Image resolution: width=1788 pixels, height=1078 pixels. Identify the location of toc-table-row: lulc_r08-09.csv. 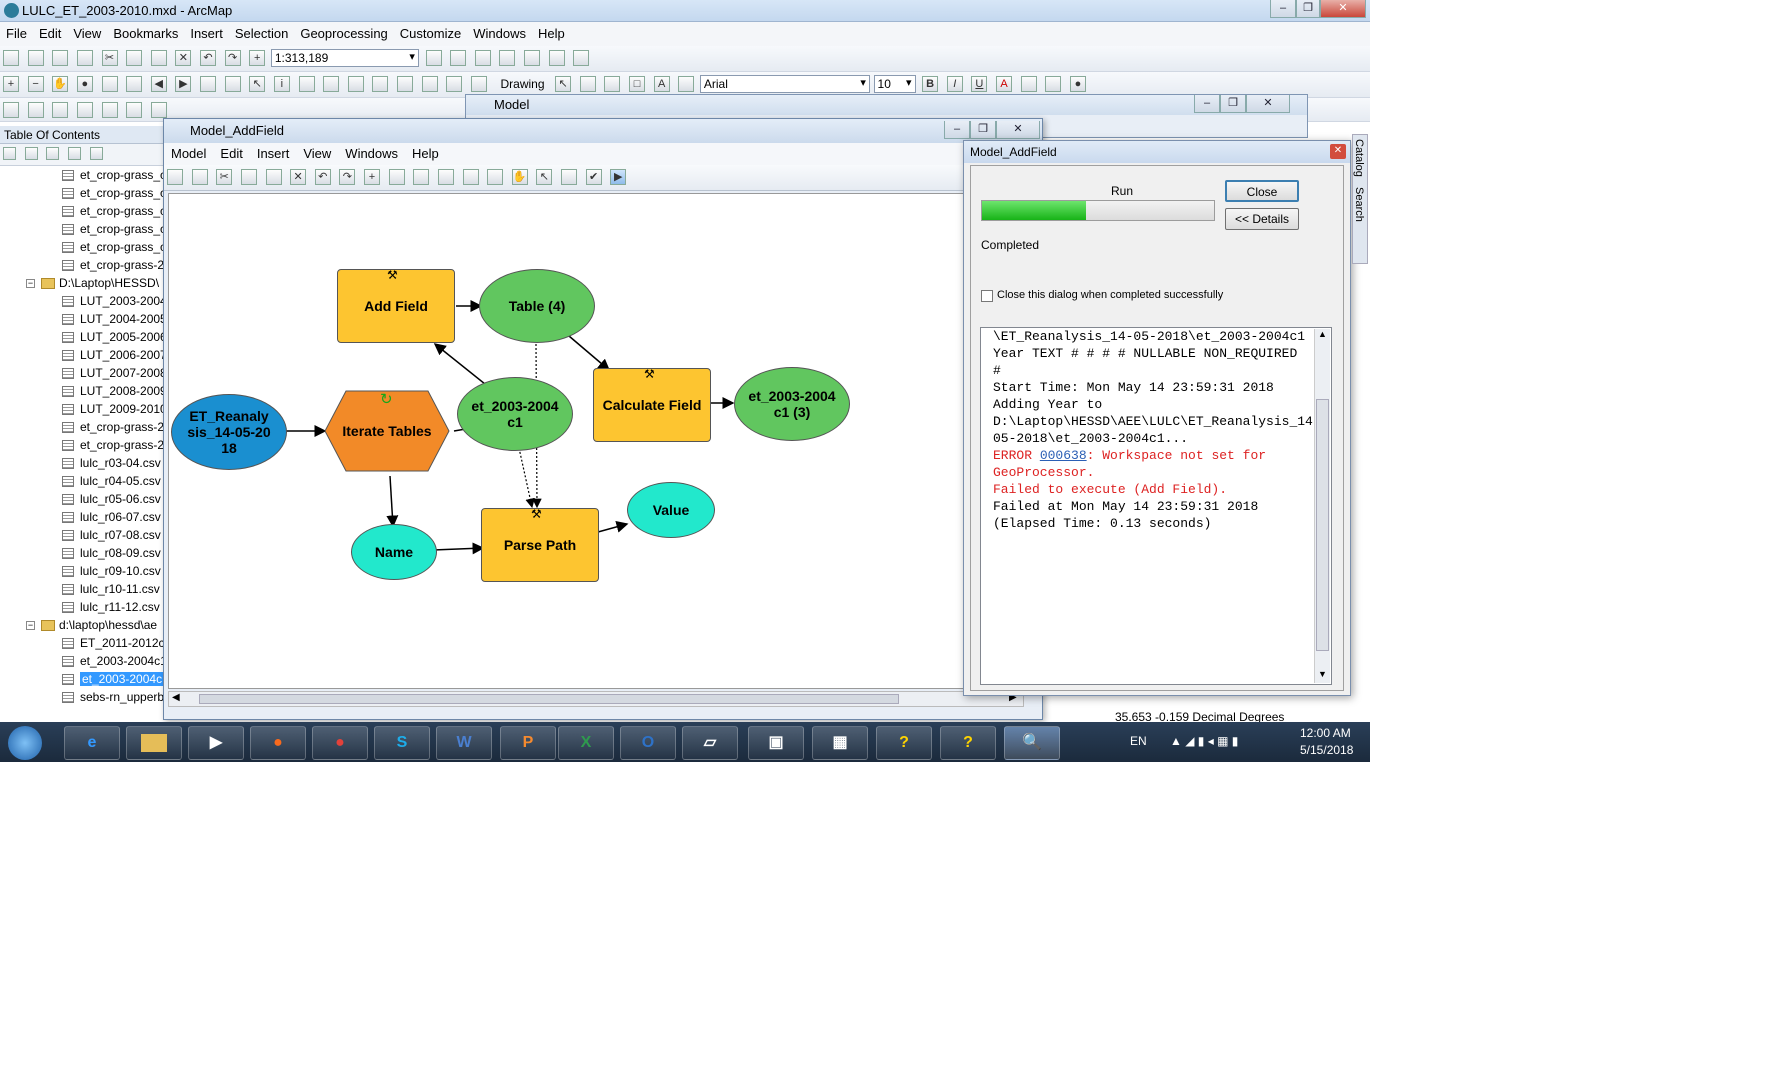
(111, 555).